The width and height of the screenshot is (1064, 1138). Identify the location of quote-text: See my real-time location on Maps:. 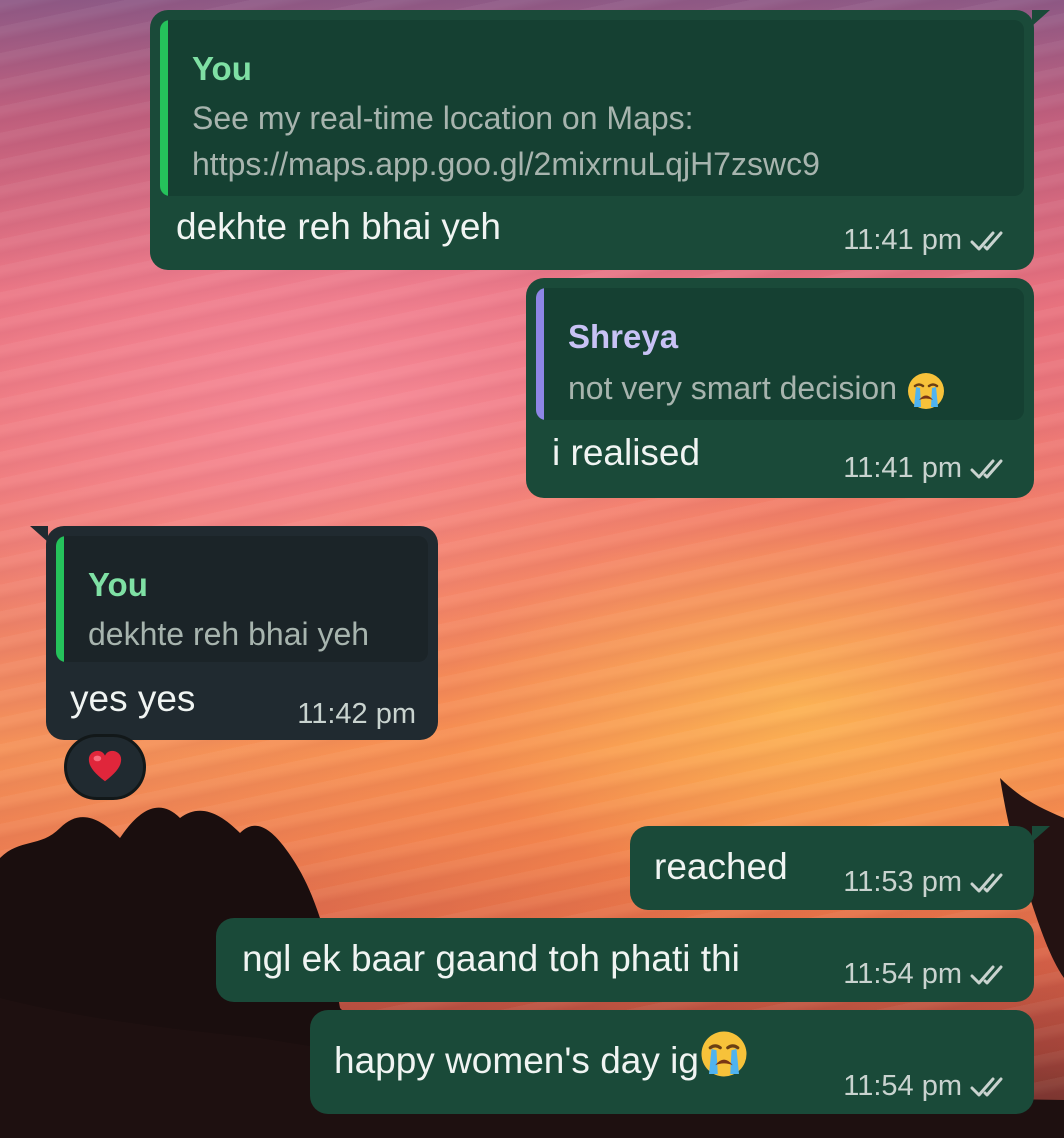
(443, 118).